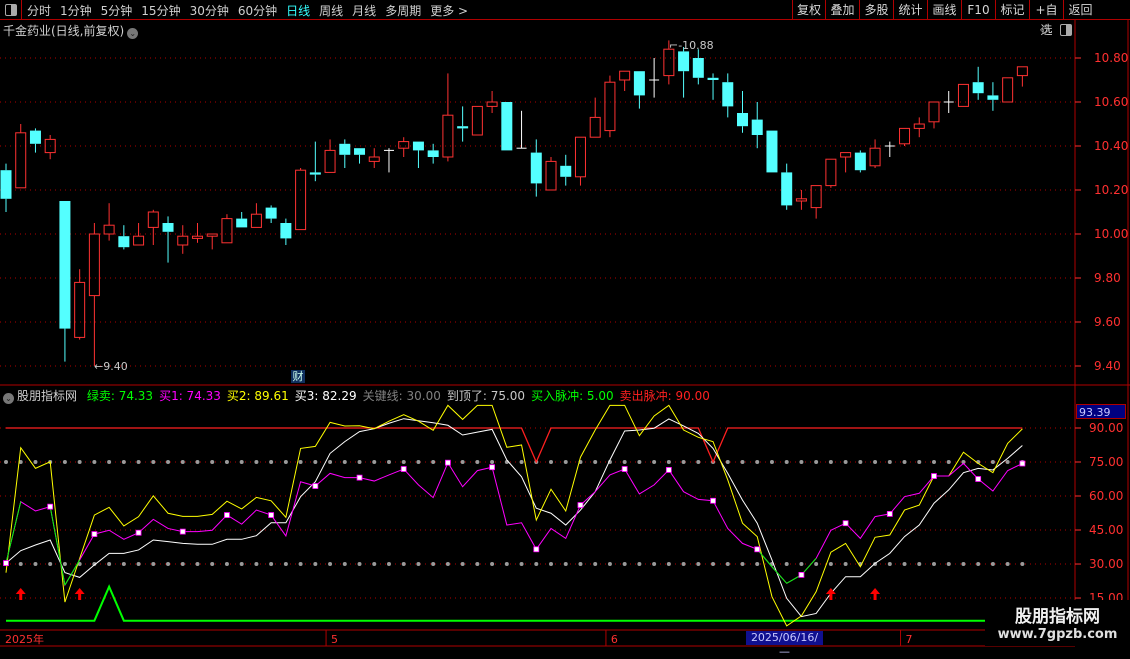 This screenshot has width=1130, height=659. What do you see at coordinates (47, 396) in the screenshot?
I see `indicator-name: 股朋指标网` at bounding box center [47, 396].